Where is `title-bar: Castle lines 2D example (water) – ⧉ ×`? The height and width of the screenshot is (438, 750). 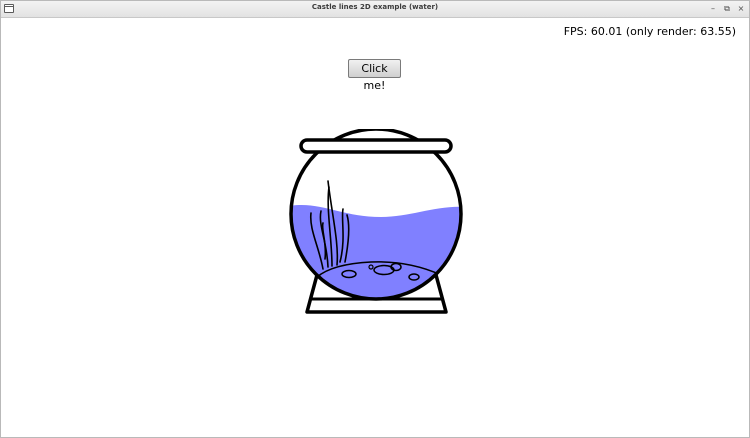 title-bar: Castle lines 2D example (water) – ⧉ × is located at coordinates (375, 9).